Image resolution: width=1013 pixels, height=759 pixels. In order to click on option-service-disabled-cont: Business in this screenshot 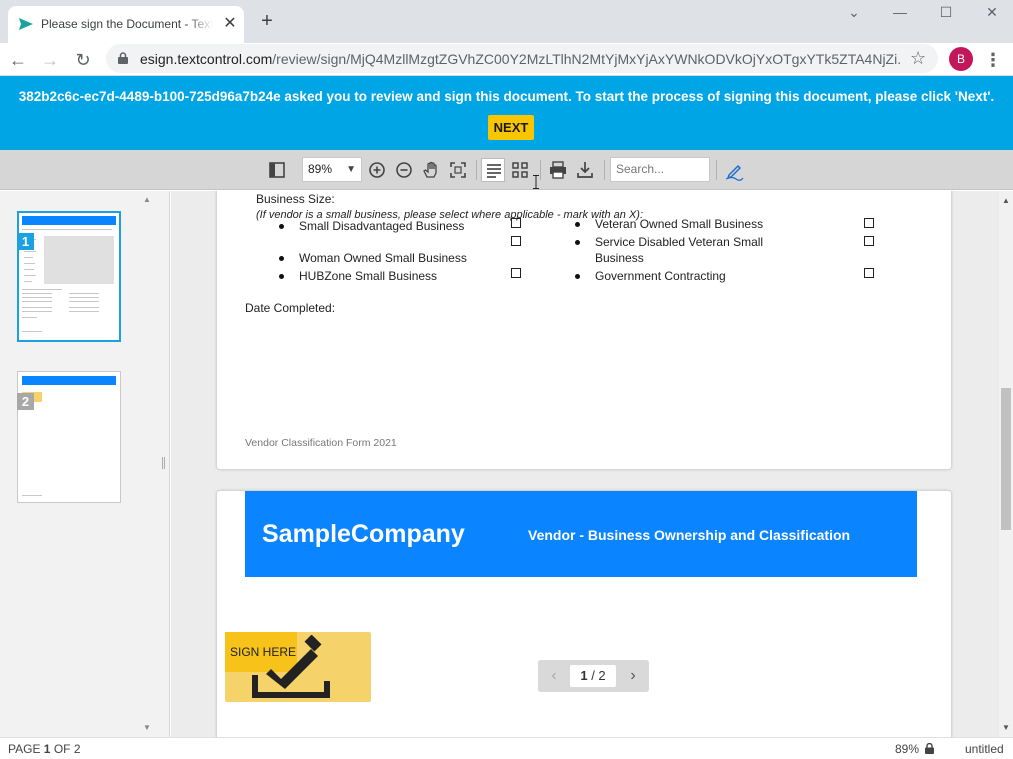, I will do `click(619, 258)`.